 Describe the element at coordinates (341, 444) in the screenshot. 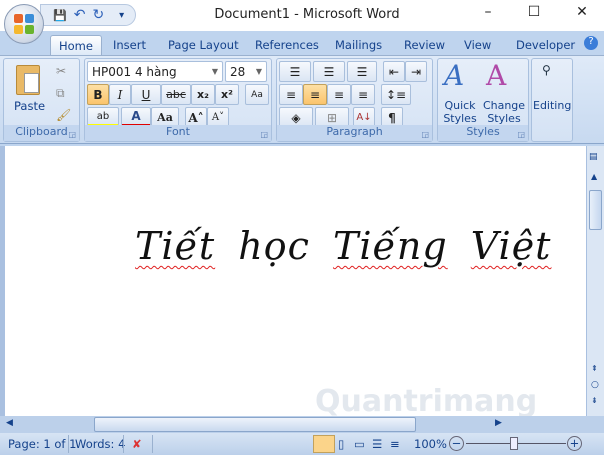

I see `full-screen-reading-button: ▯` at that location.